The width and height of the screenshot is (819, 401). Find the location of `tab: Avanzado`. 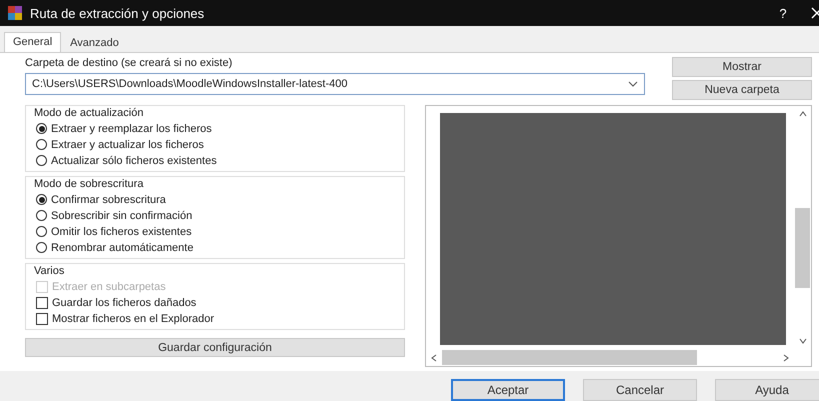

tab: Avanzado is located at coordinates (94, 42).